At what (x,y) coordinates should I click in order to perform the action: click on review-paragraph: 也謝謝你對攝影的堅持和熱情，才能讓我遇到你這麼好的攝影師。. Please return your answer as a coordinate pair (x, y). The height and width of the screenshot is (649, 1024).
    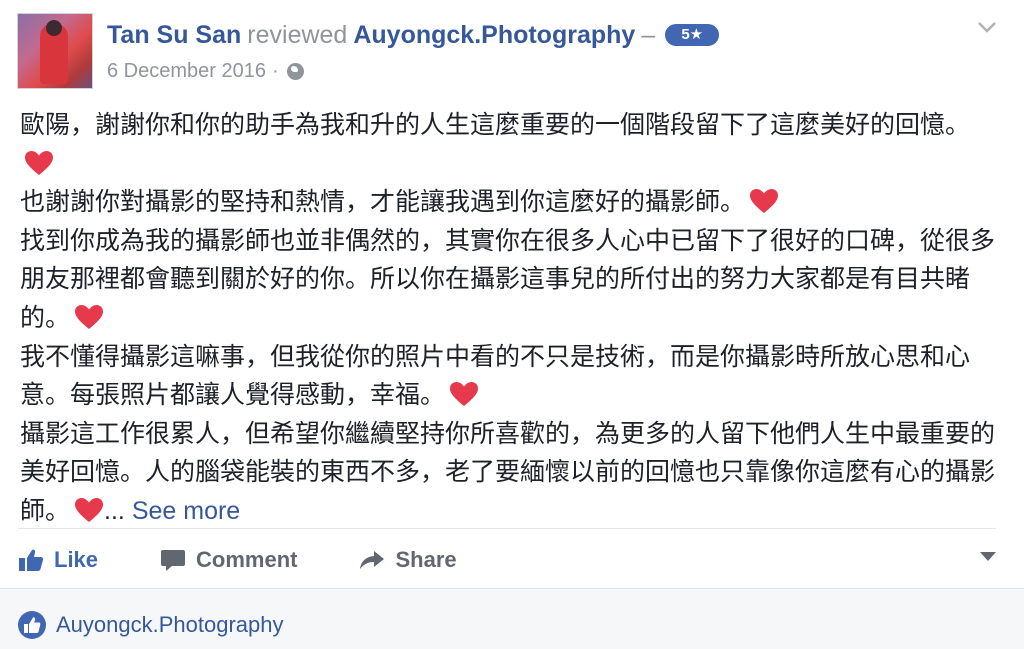
    Looking at the image, I should click on (510, 202).